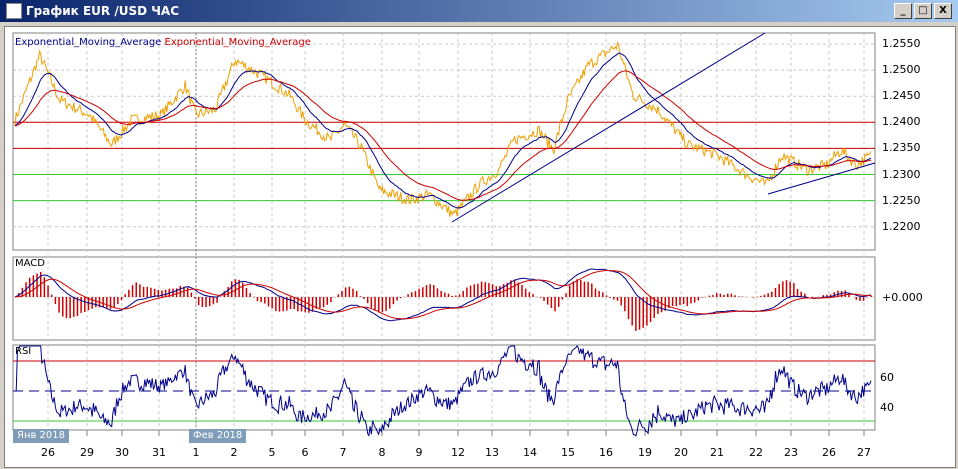 The height and width of the screenshot is (469, 958). What do you see at coordinates (901, 96) in the screenshot?
I see `price-tick-label: 1.2450` at bounding box center [901, 96].